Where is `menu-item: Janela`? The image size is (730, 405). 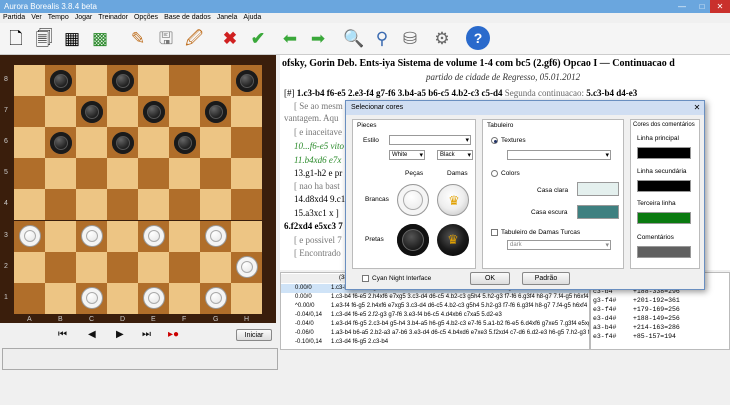
menu-item: Janela is located at coordinates (227, 17).